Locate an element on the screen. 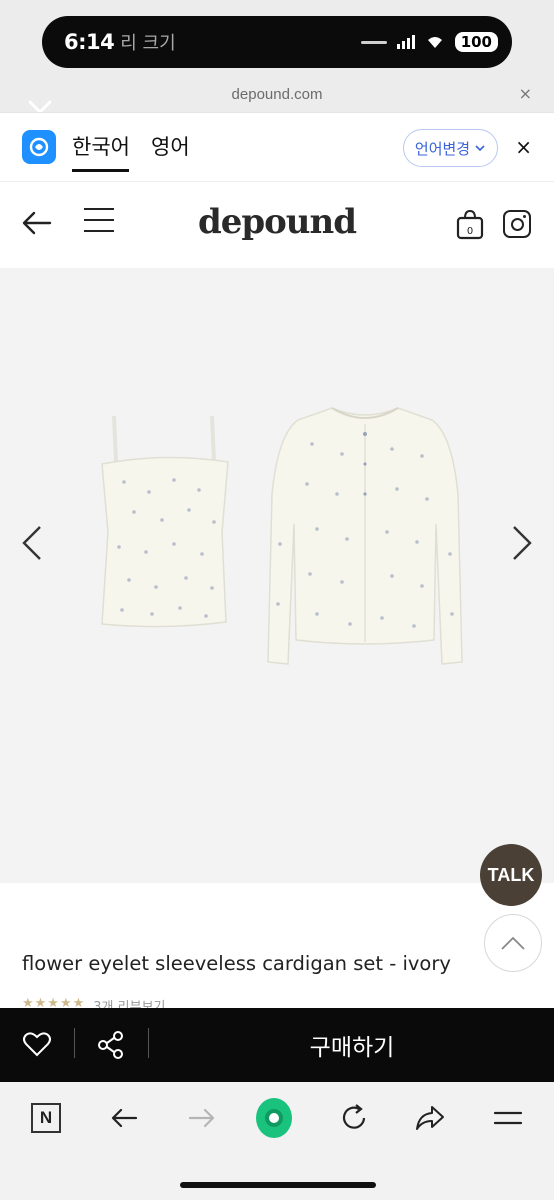  purchase-bar: 구매하기 is located at coordinates (277, 1045).